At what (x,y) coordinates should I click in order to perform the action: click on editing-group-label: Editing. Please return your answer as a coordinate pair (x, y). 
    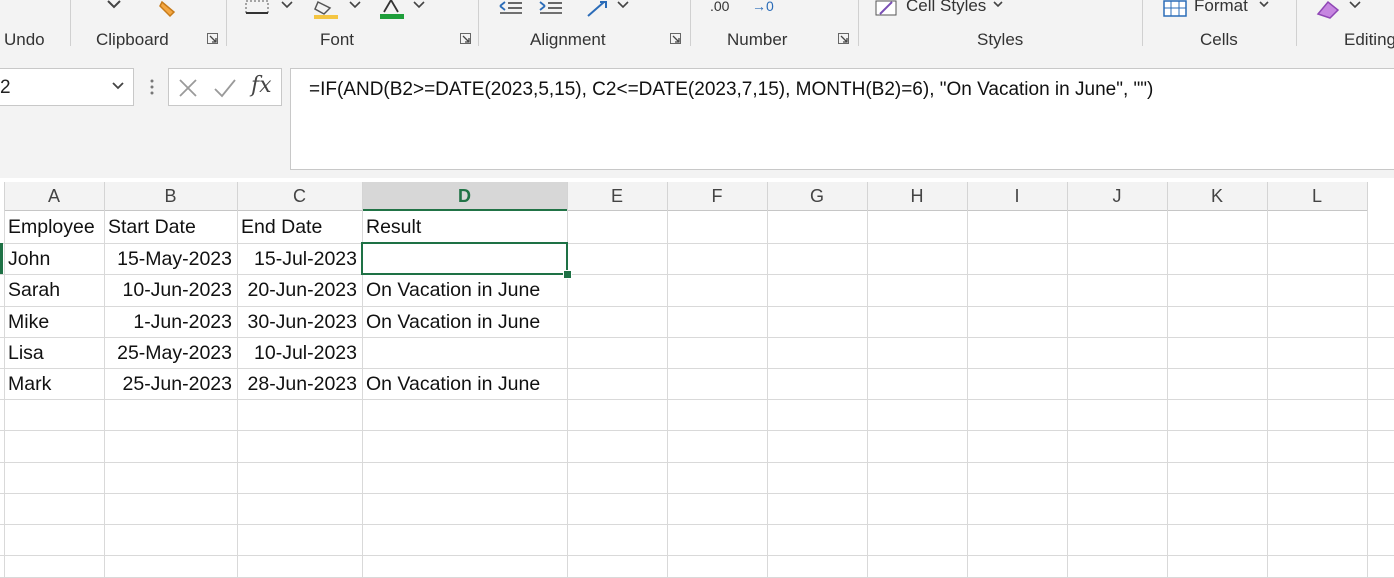
    Looking at the image, I should click on (1369, 39).